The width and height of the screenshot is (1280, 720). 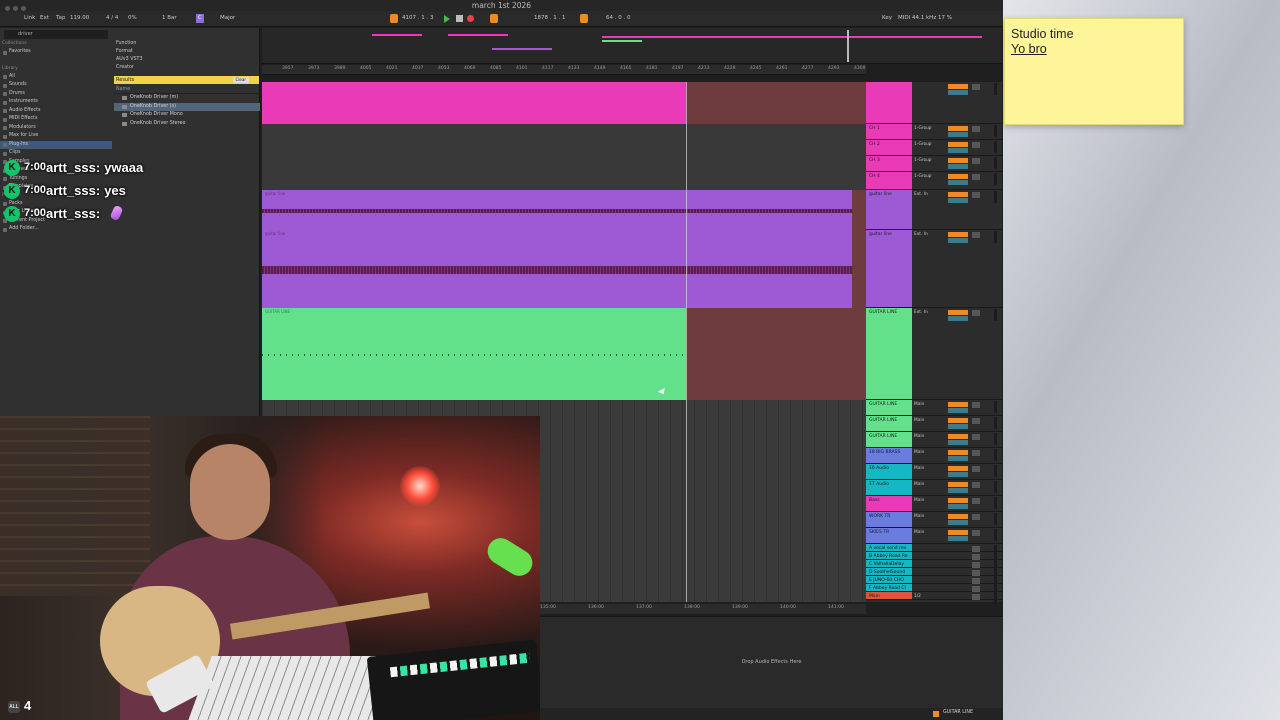 What do you see at coordinates (56, 128) in the screenshot?
I see `sidebar-item-modulators: Modulators` at bounding box center [56, 128].